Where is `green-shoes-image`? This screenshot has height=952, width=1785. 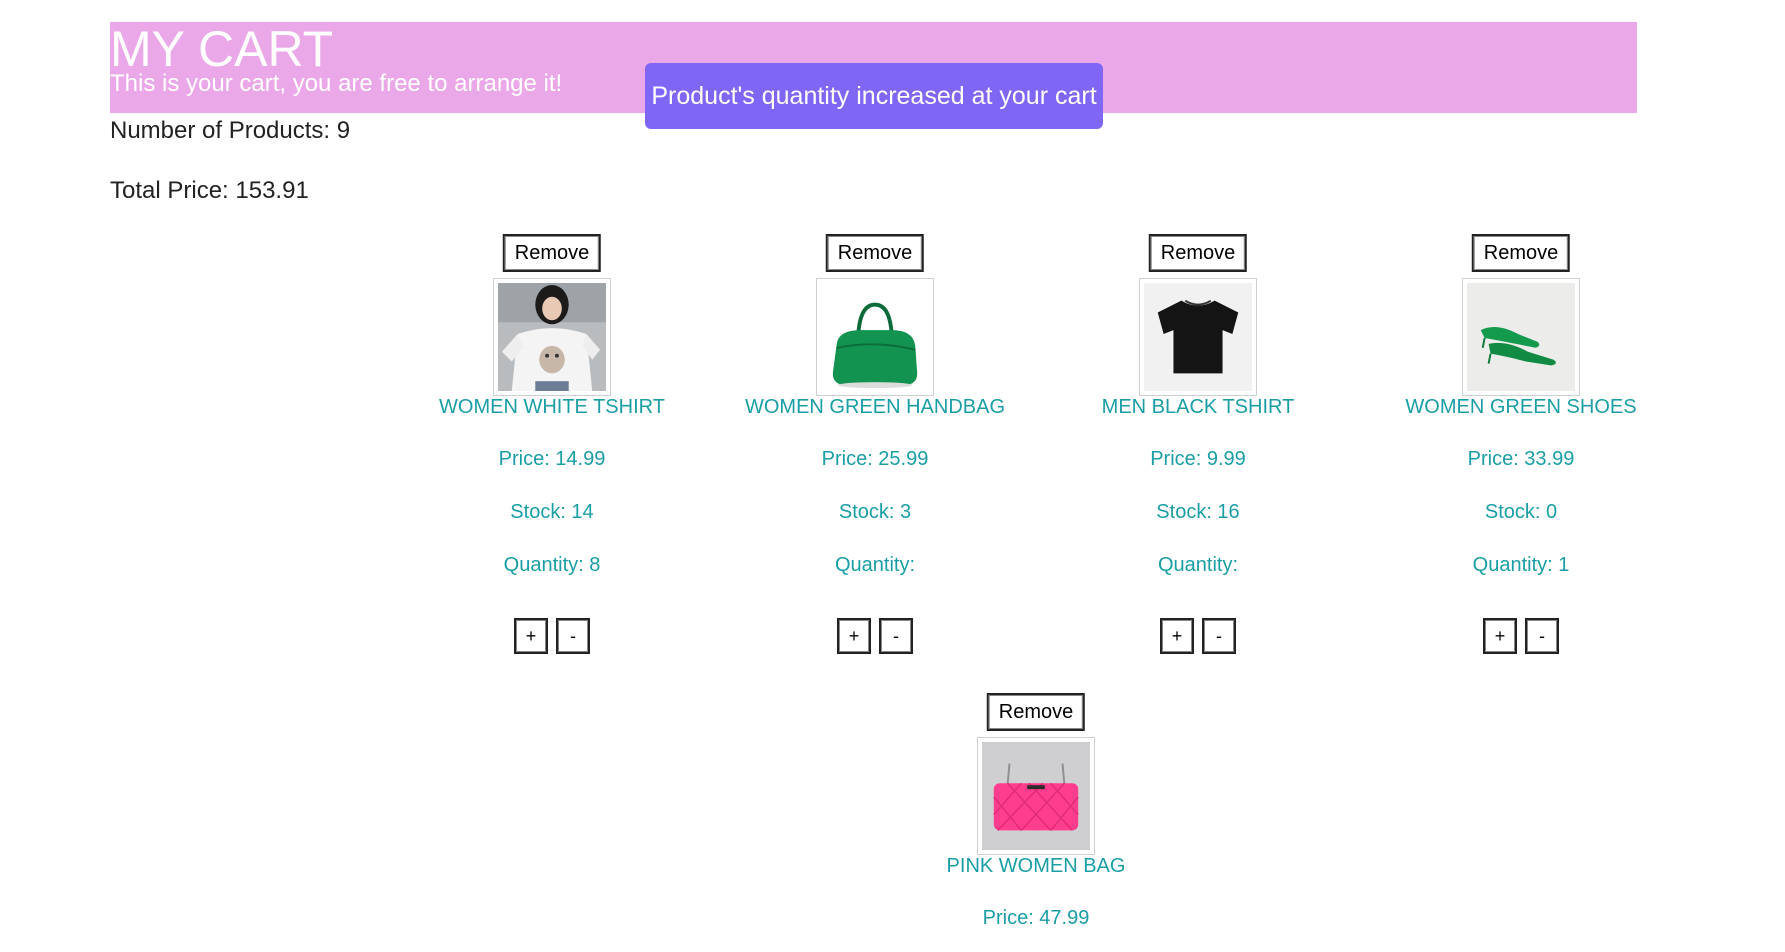
green-shoes-image is located at coordinates (1521, 337).